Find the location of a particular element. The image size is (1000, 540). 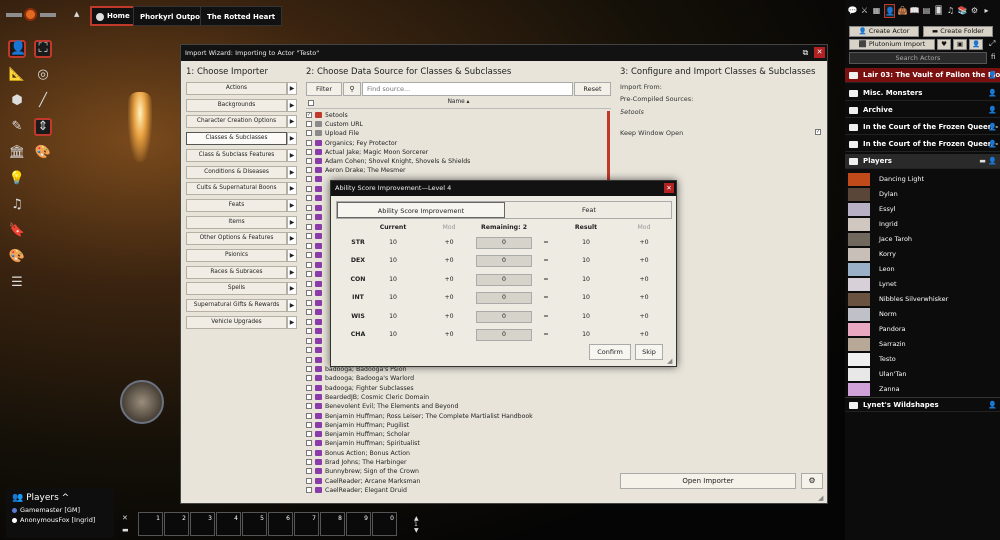

sidebar-folder: In the Court of the Frozen Queen - 👤 is located at coordinates (922, 144).